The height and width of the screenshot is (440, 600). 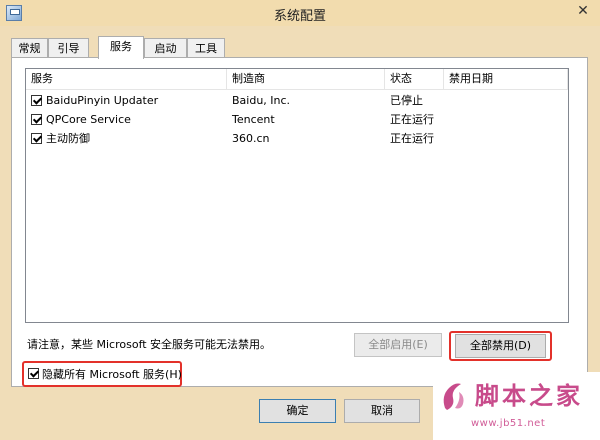 I want to click on service-name: 主动防御, so click(x=68, y=138).